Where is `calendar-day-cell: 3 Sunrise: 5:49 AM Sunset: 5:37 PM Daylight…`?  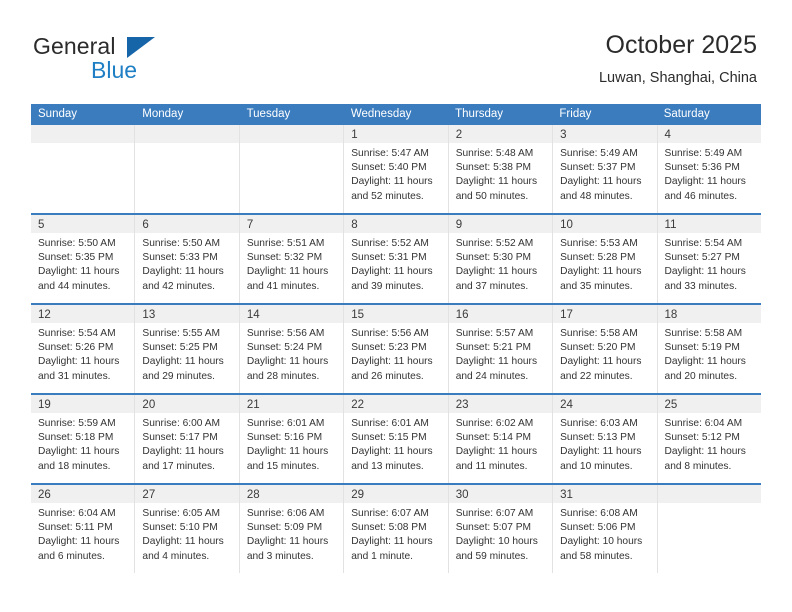
calendar-day-cell: 3 Sunrise: 5:49 AM Sunset: 5:37 PM Daylight… is located at coordinates (605, 169).